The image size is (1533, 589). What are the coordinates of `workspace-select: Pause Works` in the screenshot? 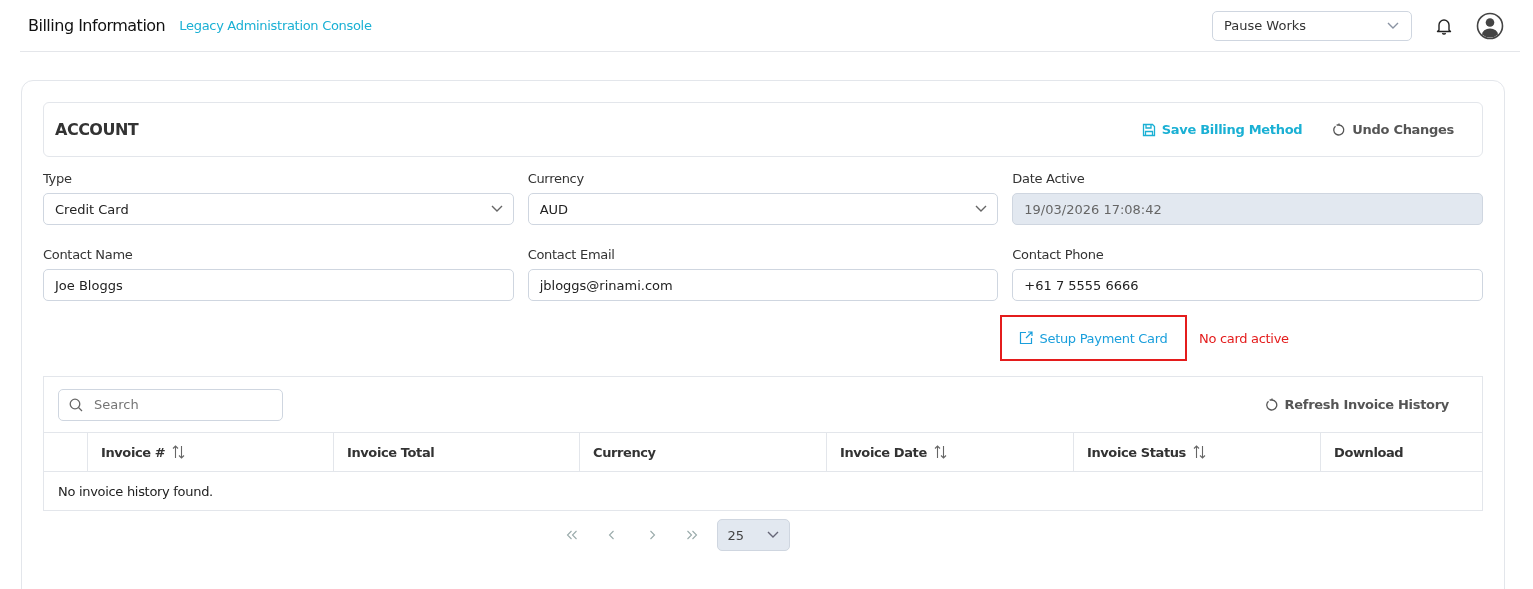 It's located at (1312, 25).